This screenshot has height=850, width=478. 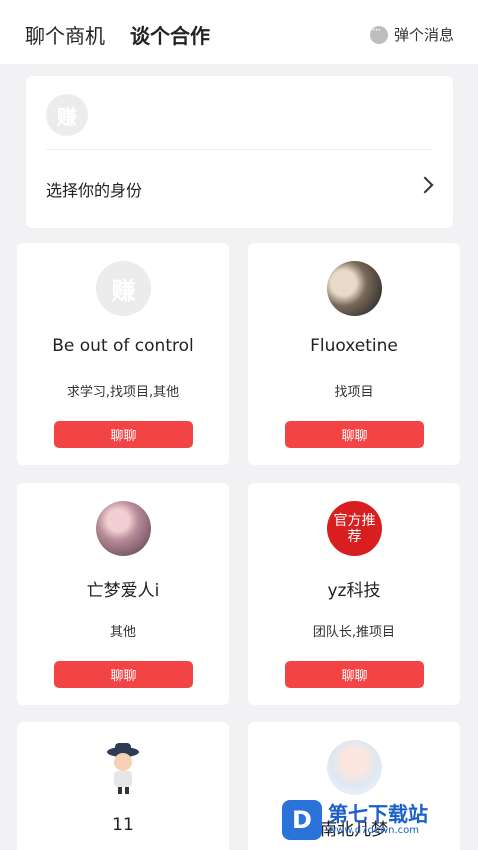 I want to click on cartoon-avatar-icon, so click(x=123, y=768).